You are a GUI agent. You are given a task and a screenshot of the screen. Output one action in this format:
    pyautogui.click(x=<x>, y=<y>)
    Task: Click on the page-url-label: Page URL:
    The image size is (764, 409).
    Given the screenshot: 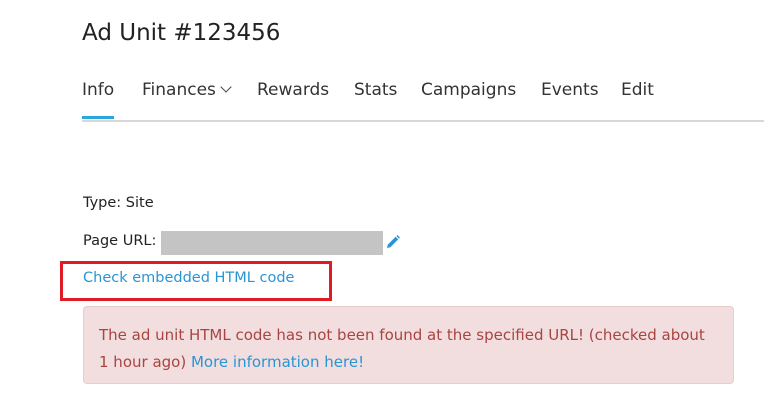 What is the action you would take?
    pyautogui.click(x=120, y=241)
    